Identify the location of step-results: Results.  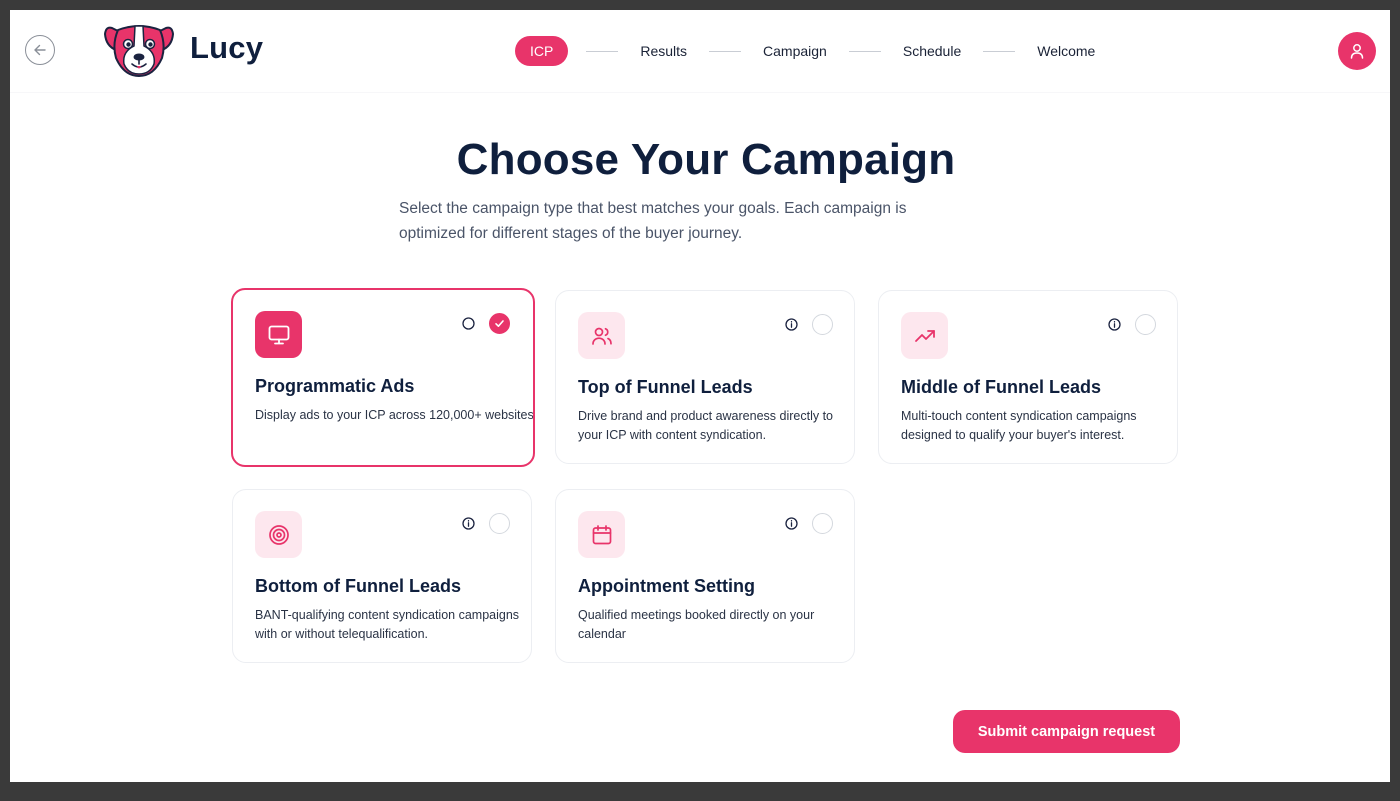
(663, 51).